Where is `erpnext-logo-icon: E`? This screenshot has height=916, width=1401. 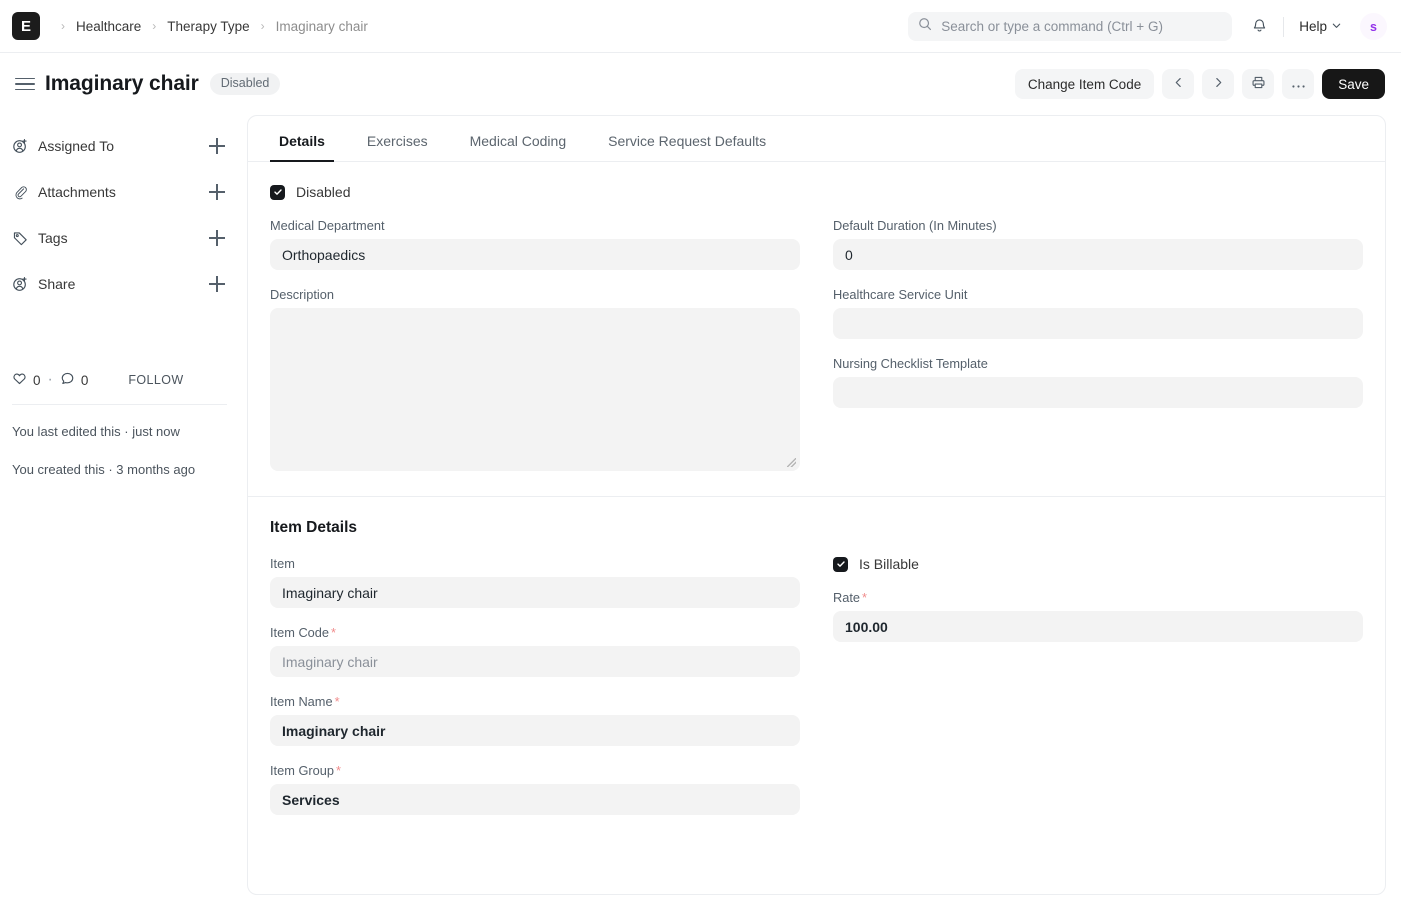
erpnext-logo-icon: E is located at coordinates (26, 26).